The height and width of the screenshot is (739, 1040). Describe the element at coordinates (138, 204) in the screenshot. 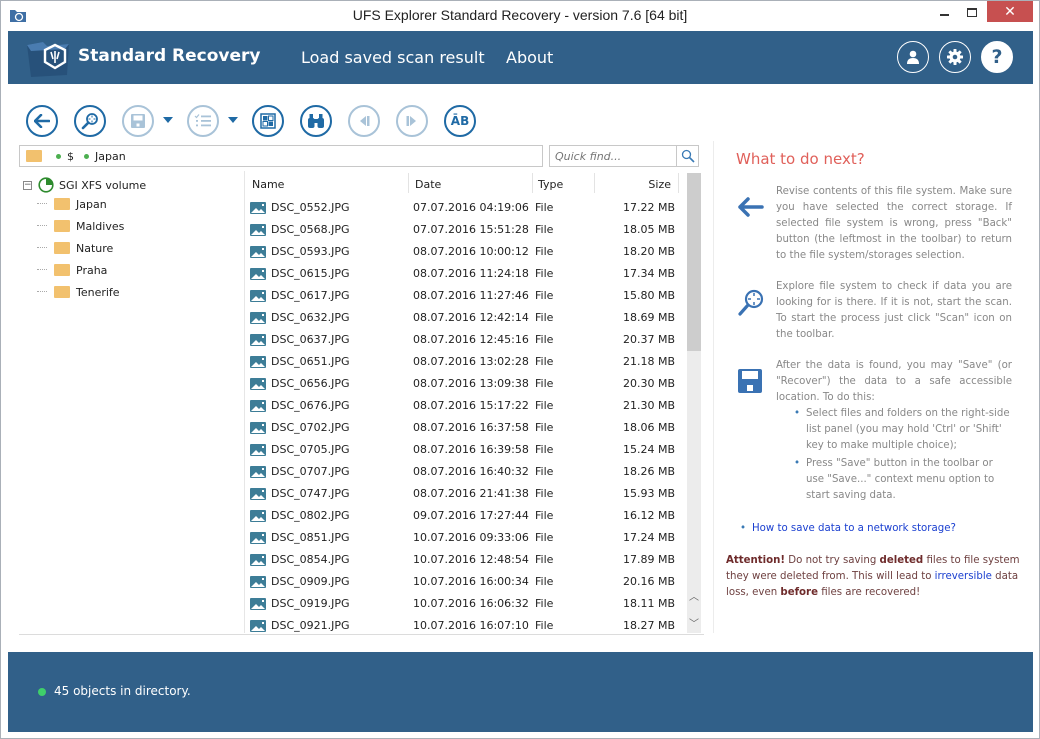

I see `tree-item-japan: Japan` at that location.